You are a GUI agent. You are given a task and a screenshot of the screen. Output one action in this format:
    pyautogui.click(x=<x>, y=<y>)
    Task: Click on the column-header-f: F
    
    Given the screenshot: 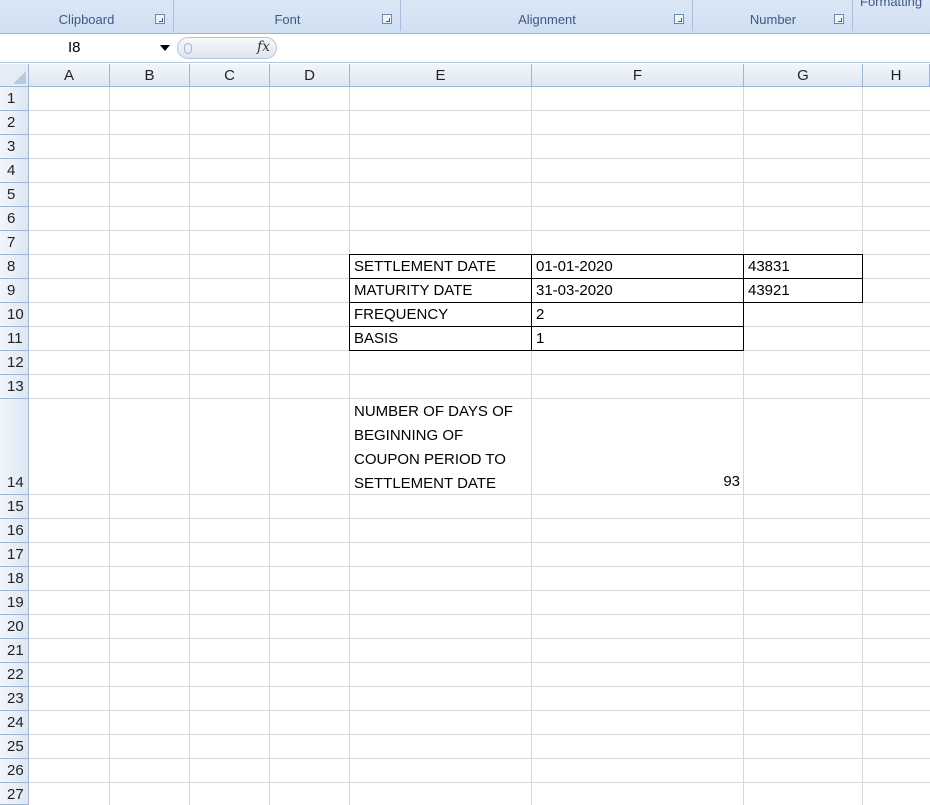 What is the action you would take?
    pyautogui.click(x=638, y=75)
    